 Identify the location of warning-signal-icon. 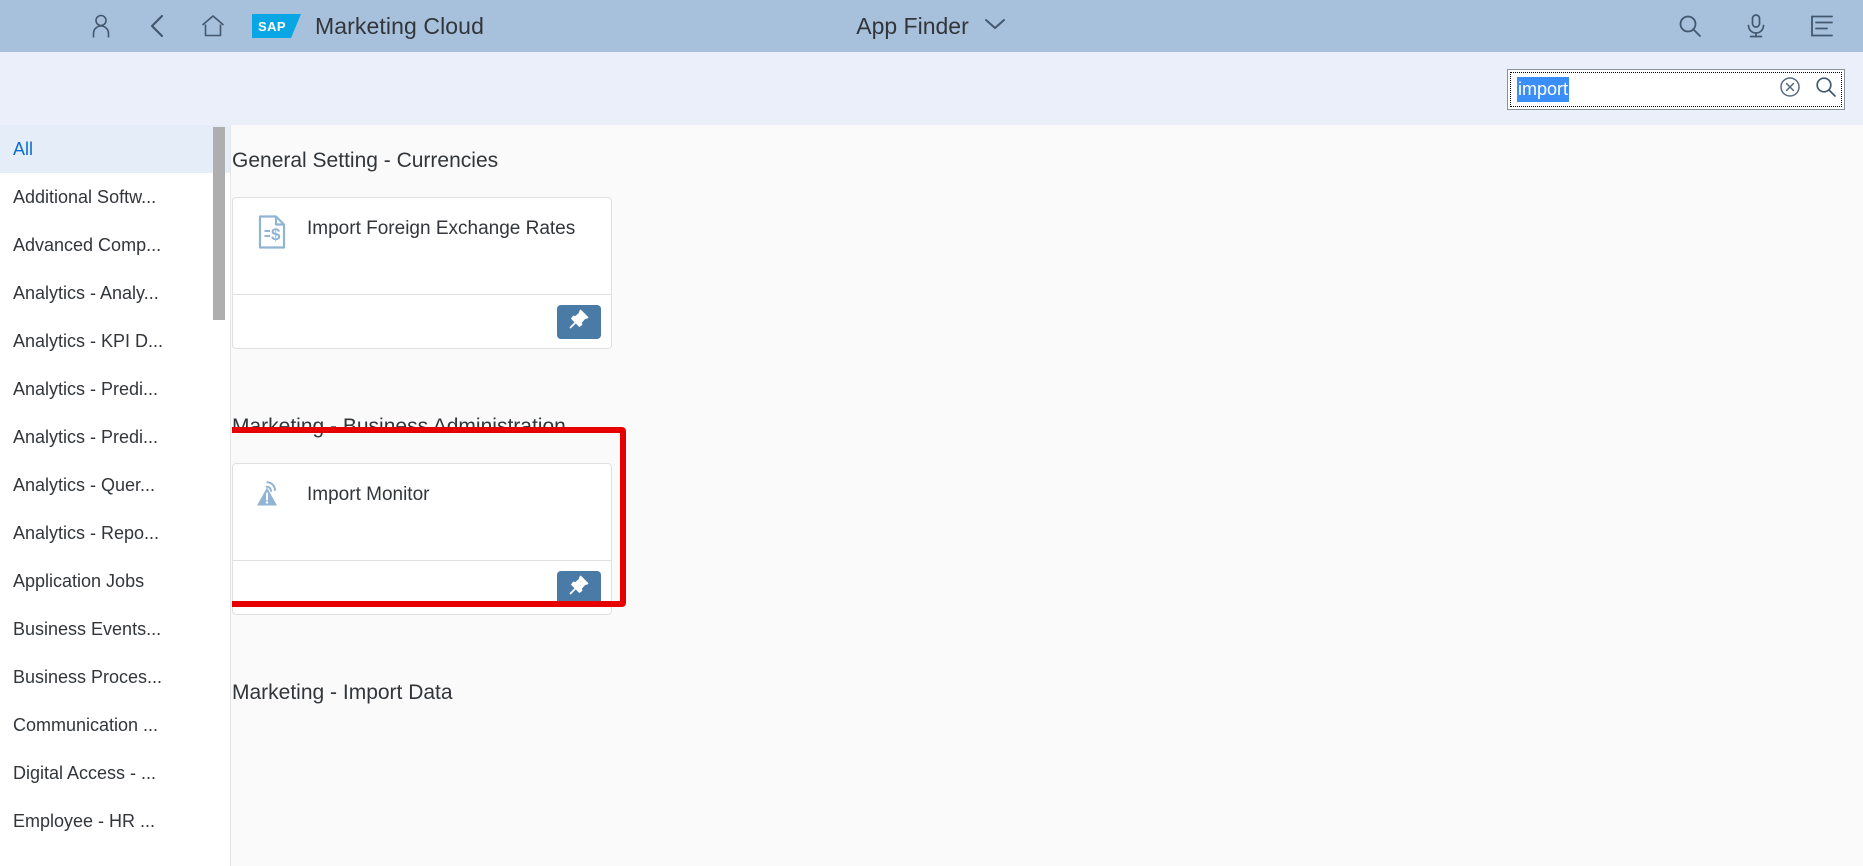
(272, 498).